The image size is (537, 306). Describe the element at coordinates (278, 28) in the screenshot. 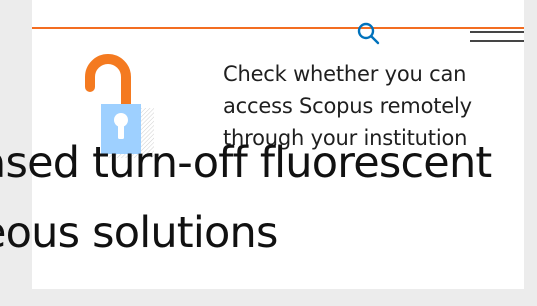

I see `header-accent-line` at that location.